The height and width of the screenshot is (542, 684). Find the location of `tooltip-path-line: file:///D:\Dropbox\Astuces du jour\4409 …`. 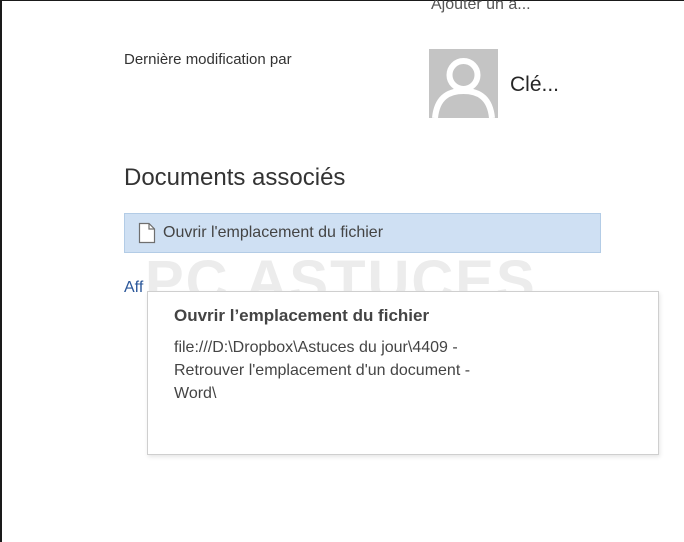

tooltip-path-line: file:///D:\Dropbox\Astuces du jour\4409 … is located at coordinates (316, 347).